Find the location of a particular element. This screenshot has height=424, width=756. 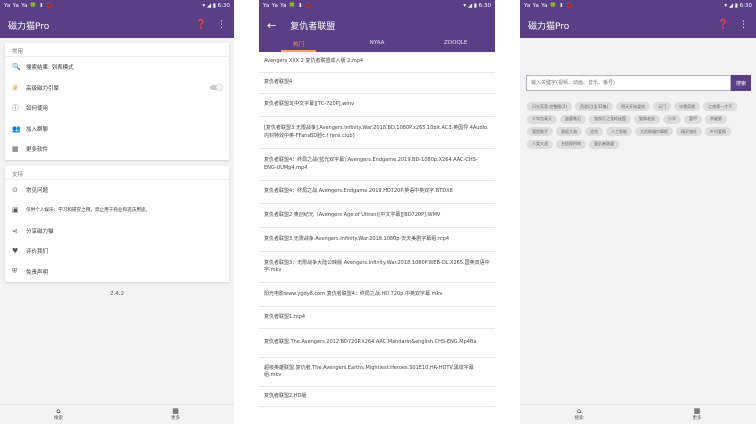

tab-nyaa: NYAA is located at coordinates (377, 45).